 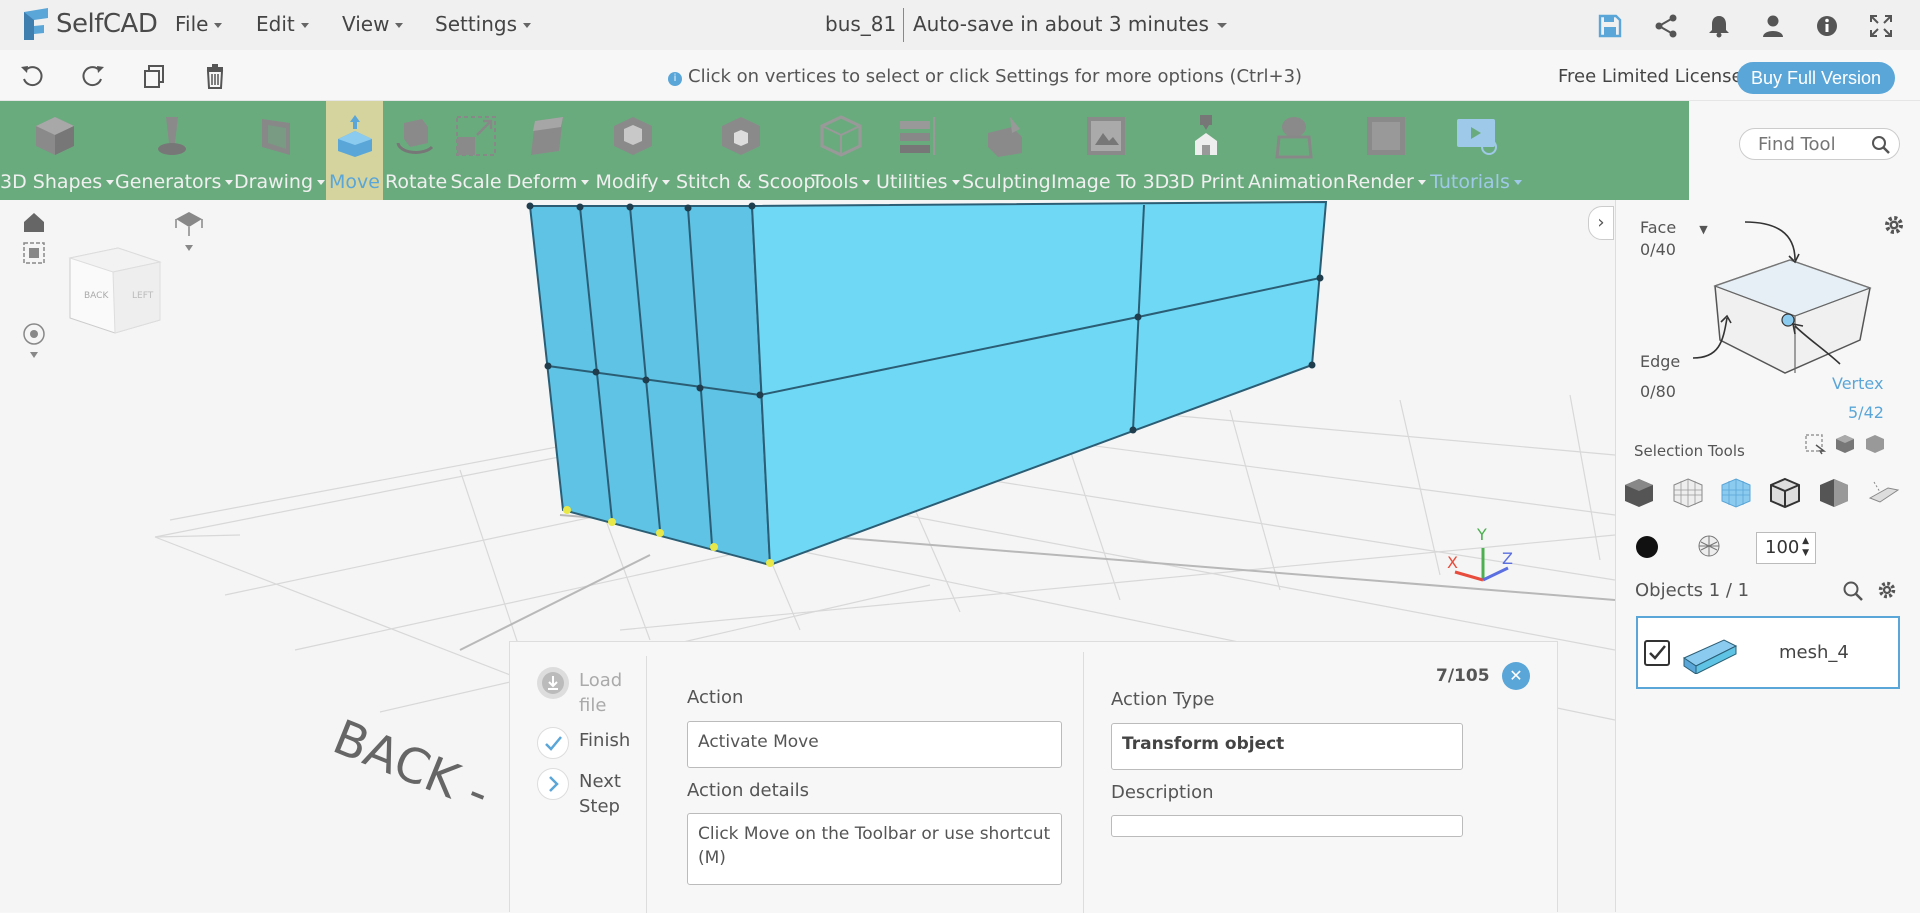 I want to click on tool-stitch-scoop: Stitch & Scoop, so click(x=746, y=150).